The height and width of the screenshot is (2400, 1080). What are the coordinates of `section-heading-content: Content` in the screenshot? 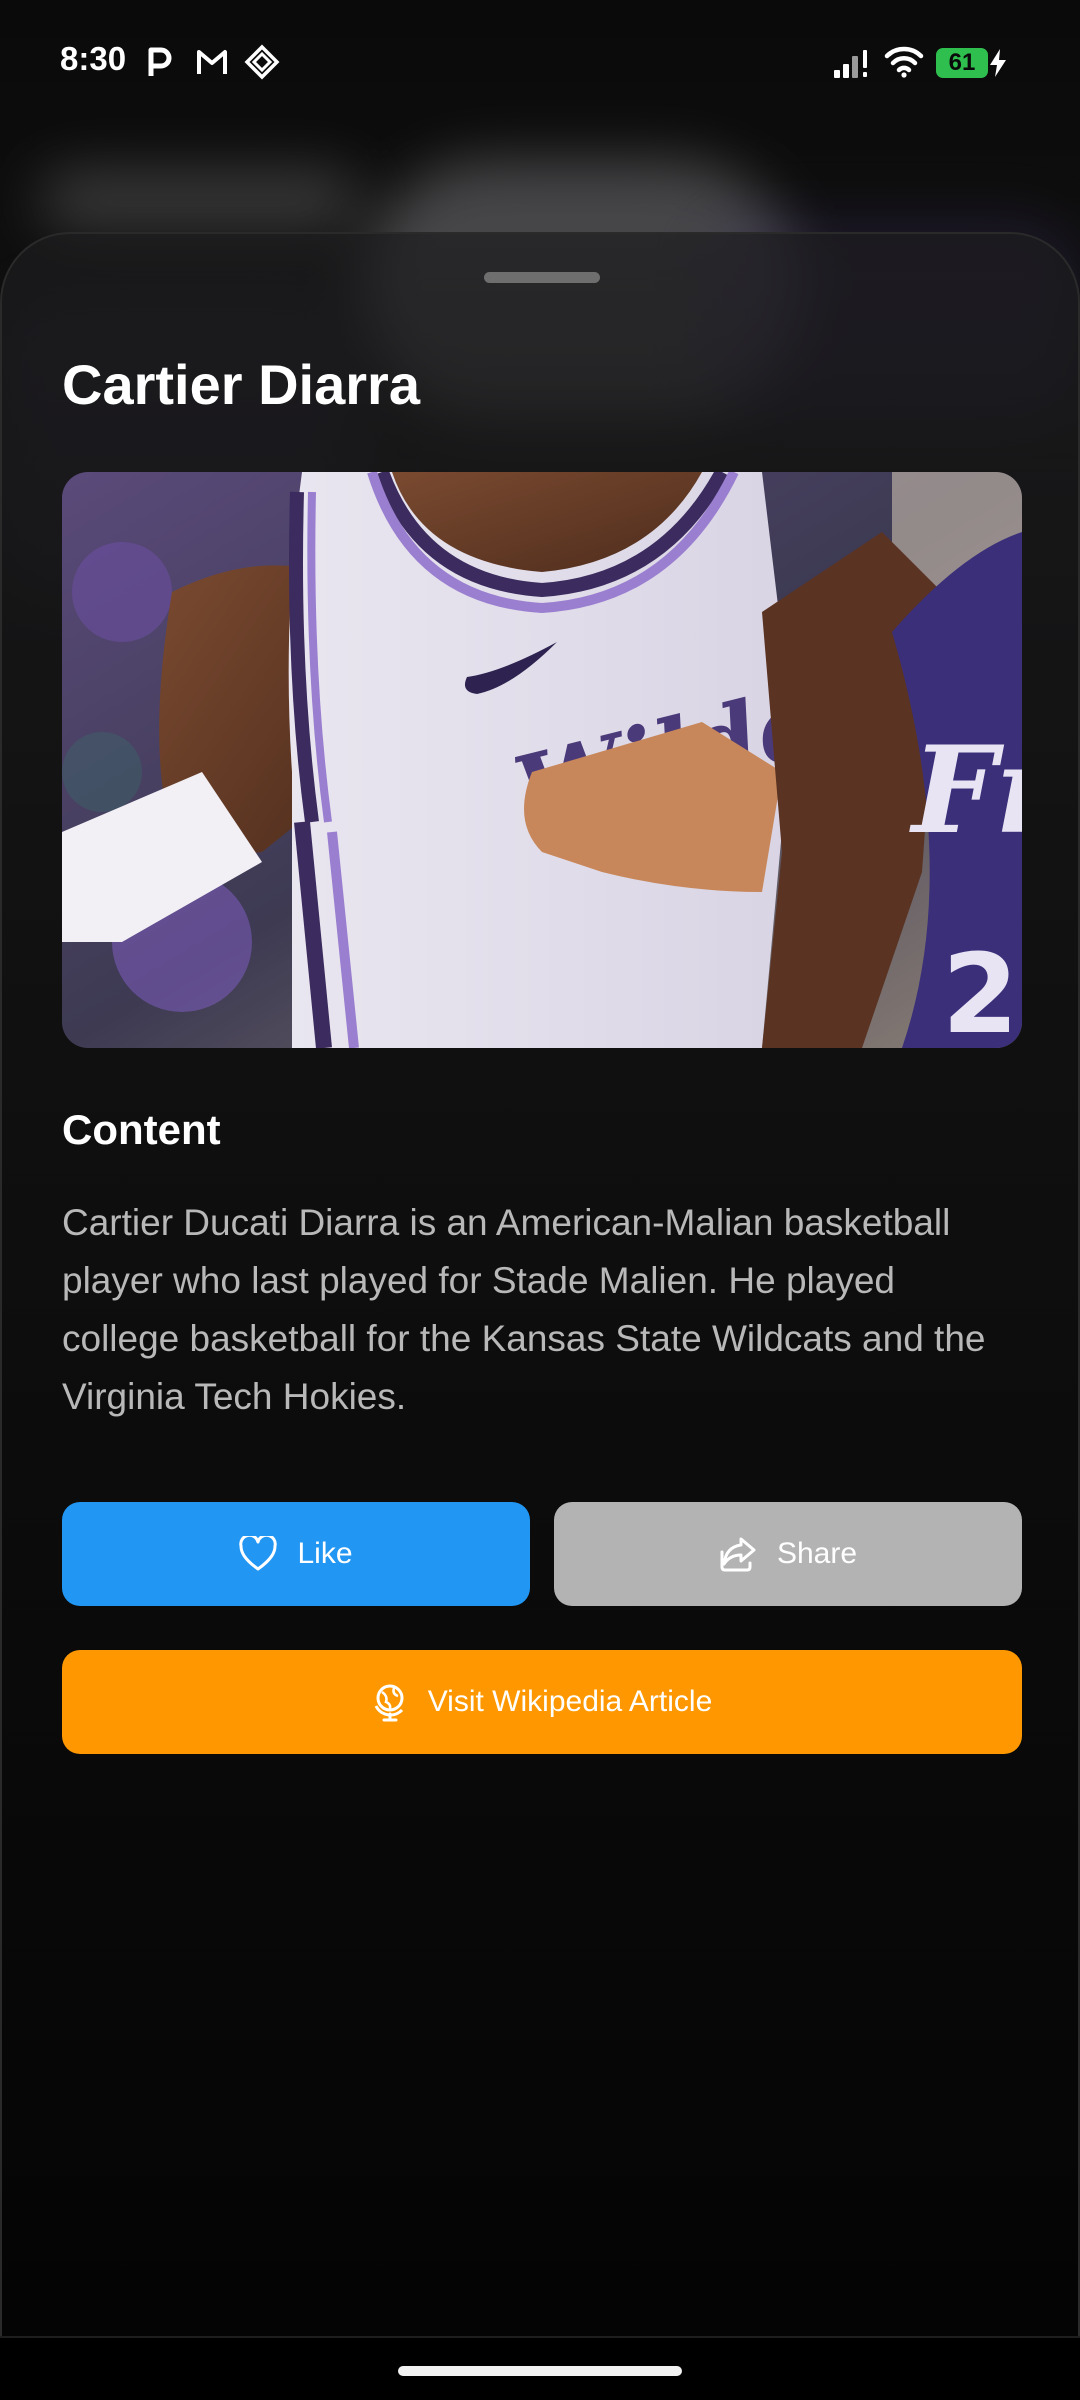 It's located at (141, 1129).